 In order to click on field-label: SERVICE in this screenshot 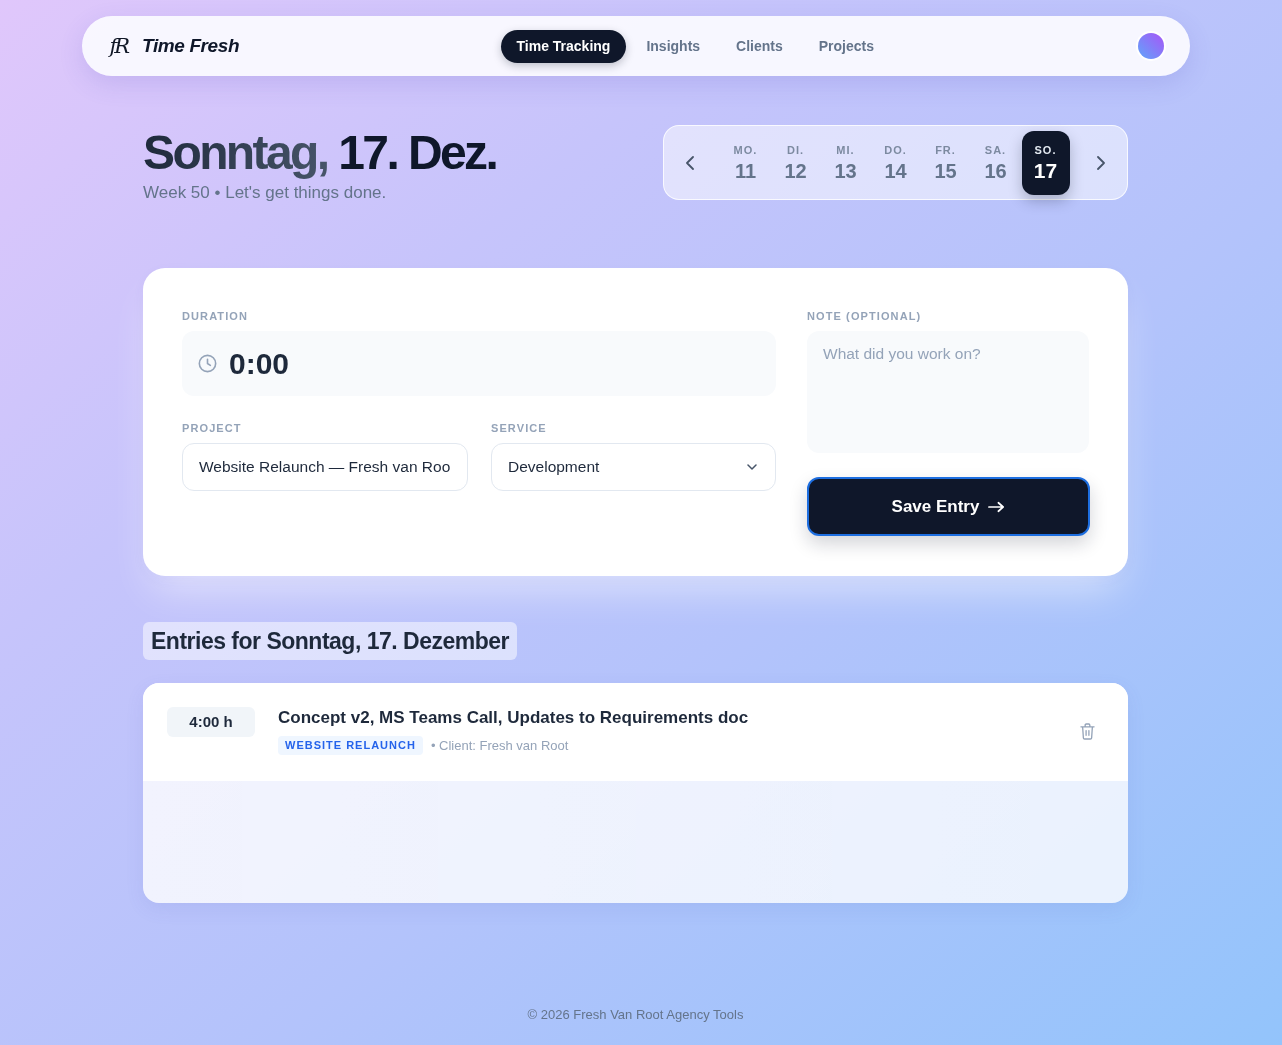, I will do `click(519, 428)`.